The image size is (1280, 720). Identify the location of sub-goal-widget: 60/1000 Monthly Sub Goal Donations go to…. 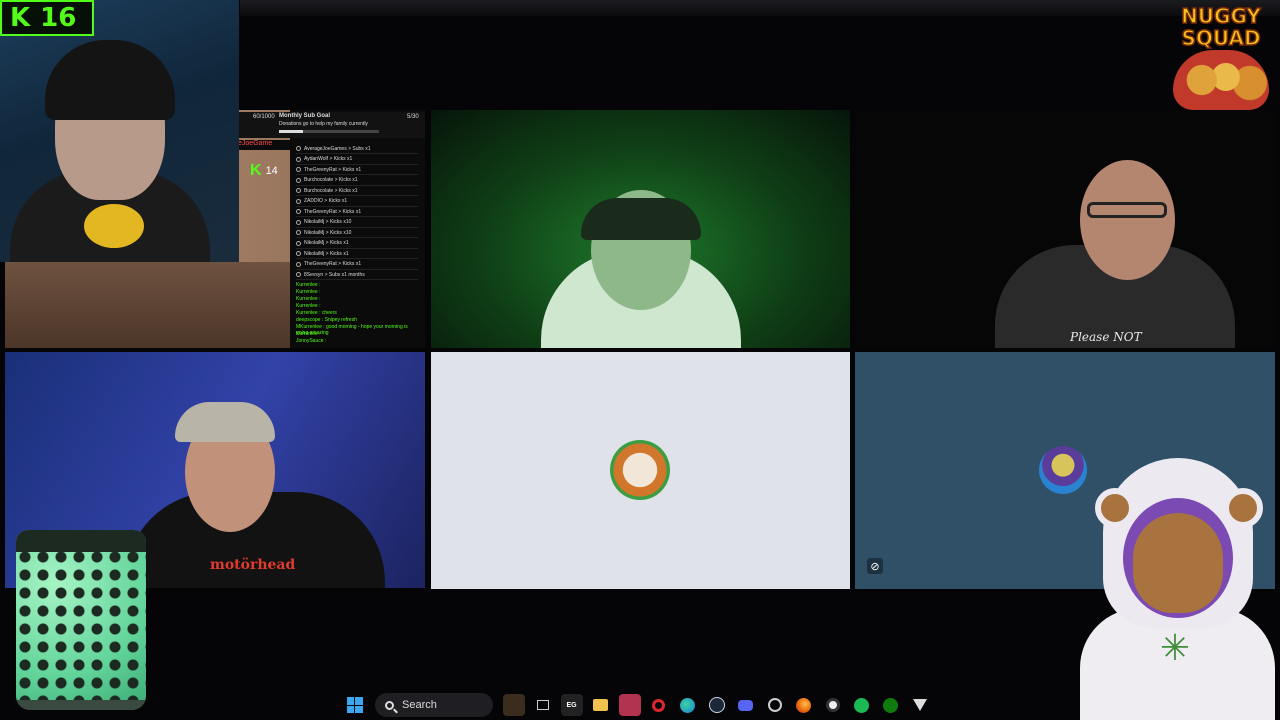
(330, 125).